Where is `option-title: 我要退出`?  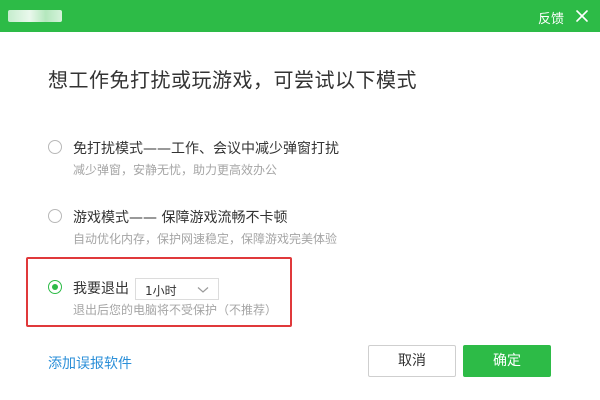 option-title: 我要退出 is located at coordinates (101, 289).